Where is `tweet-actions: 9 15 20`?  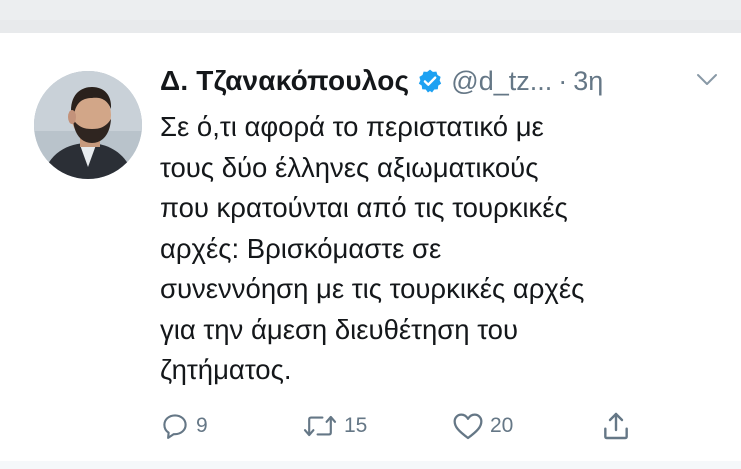 tweet-actions: 9 15 20 is located at coordinates (370, 426).